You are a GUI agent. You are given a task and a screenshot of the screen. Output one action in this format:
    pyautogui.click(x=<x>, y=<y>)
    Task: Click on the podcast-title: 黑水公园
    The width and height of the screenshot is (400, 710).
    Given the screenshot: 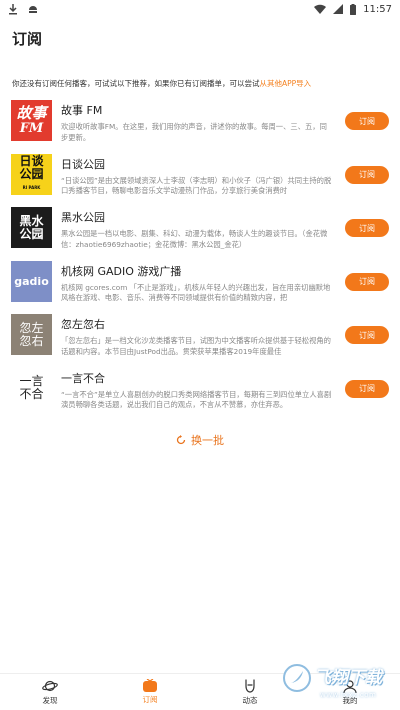 What is the action you would take?
    pyautogui.click(x=83, y=217)
    